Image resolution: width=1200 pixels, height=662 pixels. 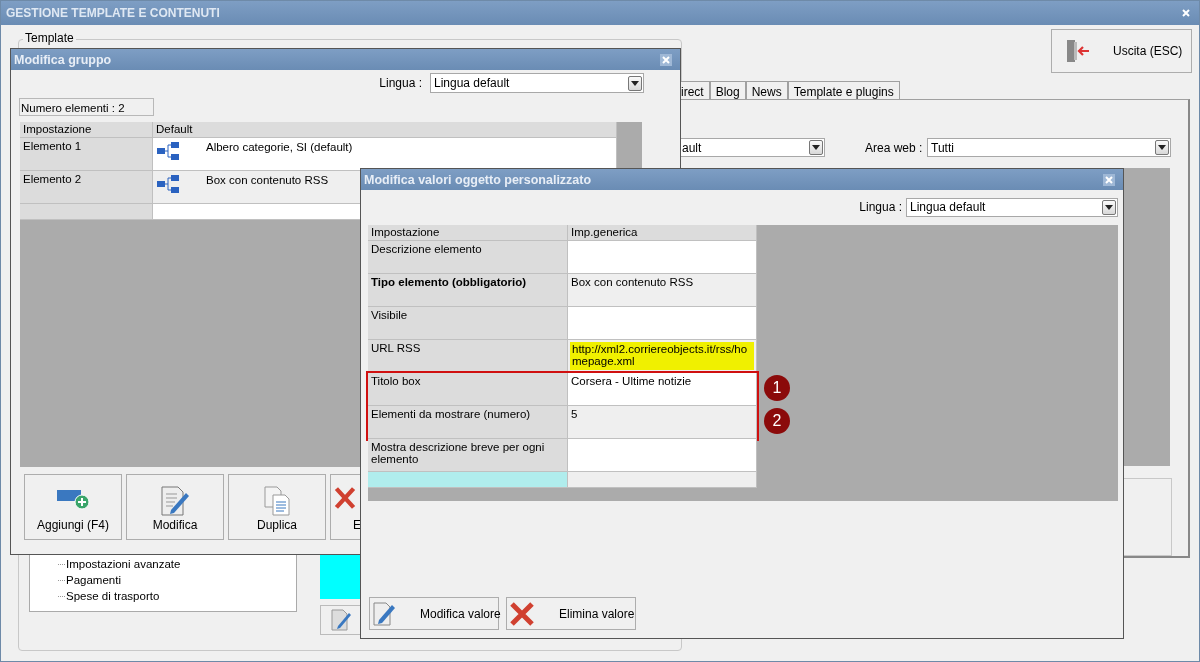 What do you see at coordinates (1121, 51) in the screenshot?
I see `exit-button: Uscita (ESC)` at bounding box center [1121, 51].